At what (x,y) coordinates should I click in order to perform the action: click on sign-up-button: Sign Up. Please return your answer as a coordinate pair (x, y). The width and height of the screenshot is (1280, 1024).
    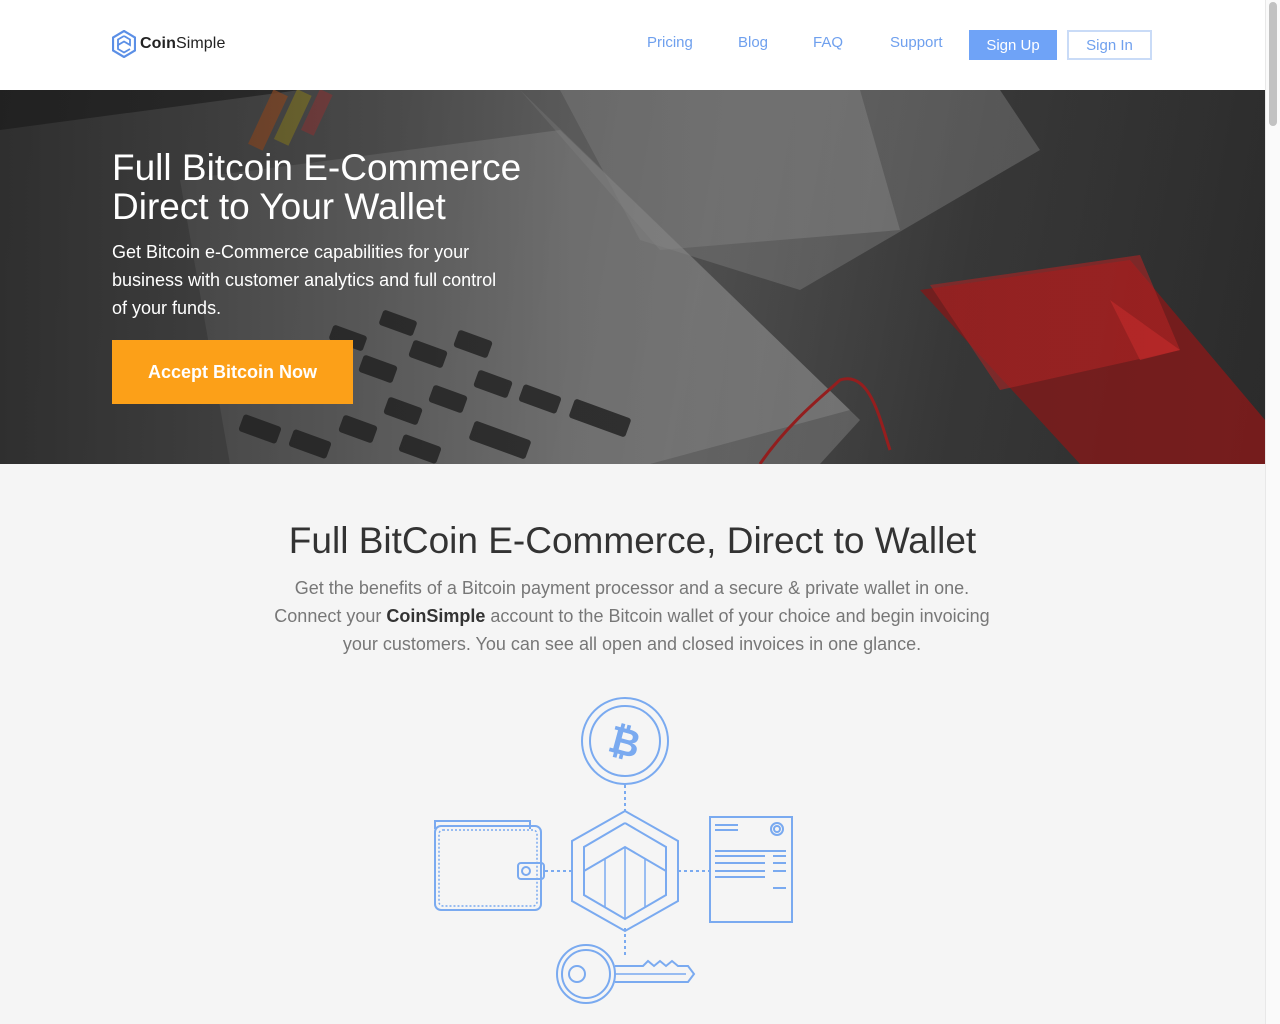
    Looking at the image, I should click on (1013, 45).